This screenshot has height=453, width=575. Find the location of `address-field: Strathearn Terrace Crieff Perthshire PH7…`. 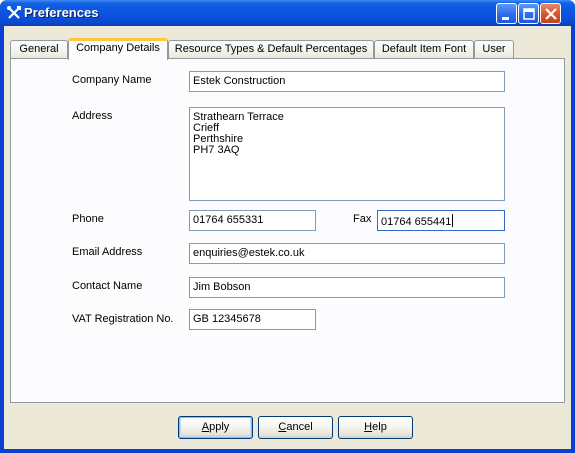

address-field: Strathearn Terrace Crieff Perthshire PH7… is located at coordinates (347, 154).